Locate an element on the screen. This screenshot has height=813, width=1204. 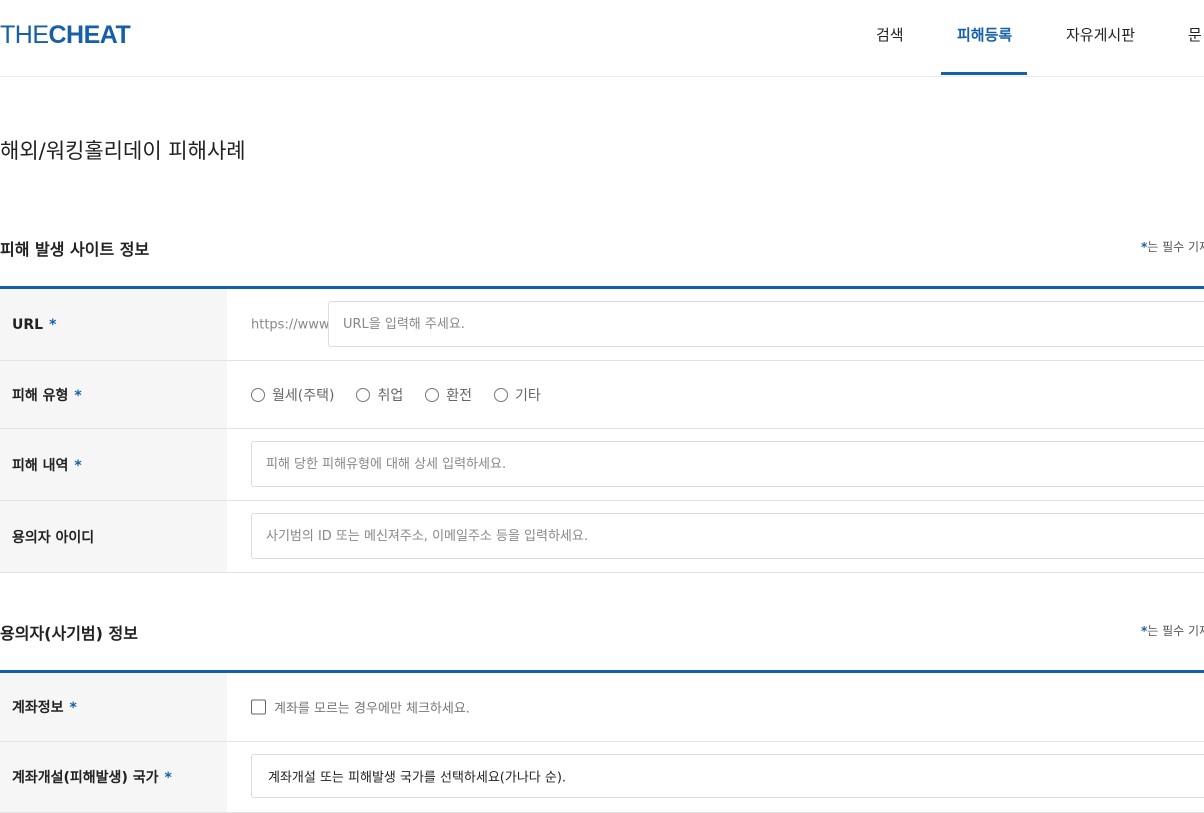
suspect-id-input is located at coordinates (727, 536).